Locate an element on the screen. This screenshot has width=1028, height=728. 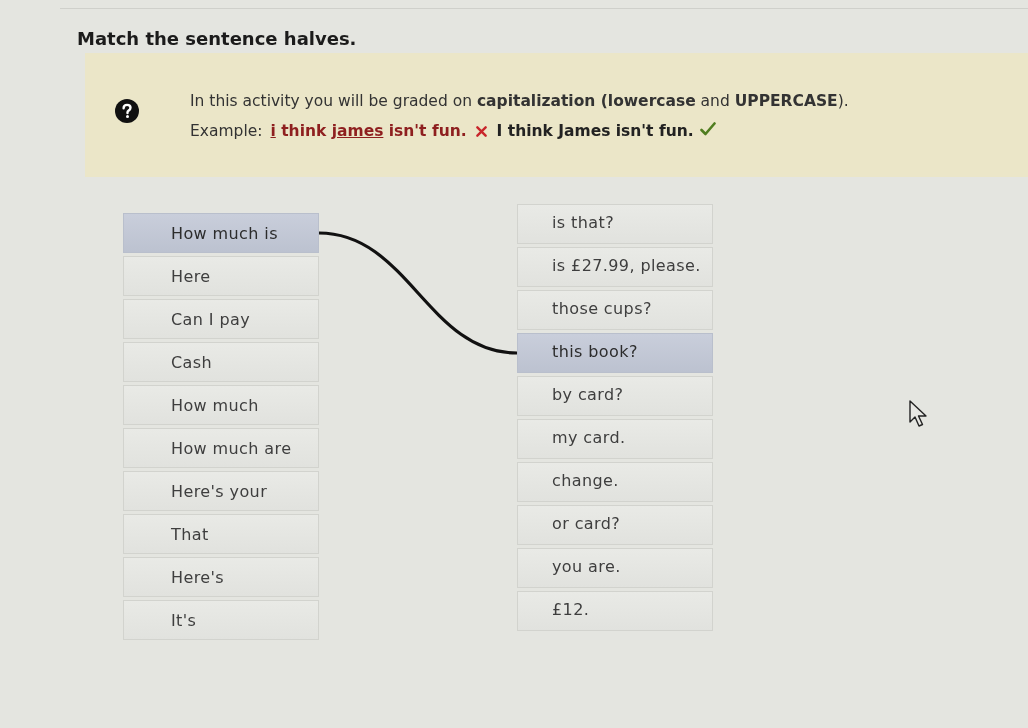
sentence-start-item: Here's your is located at coordinates (221, 491).